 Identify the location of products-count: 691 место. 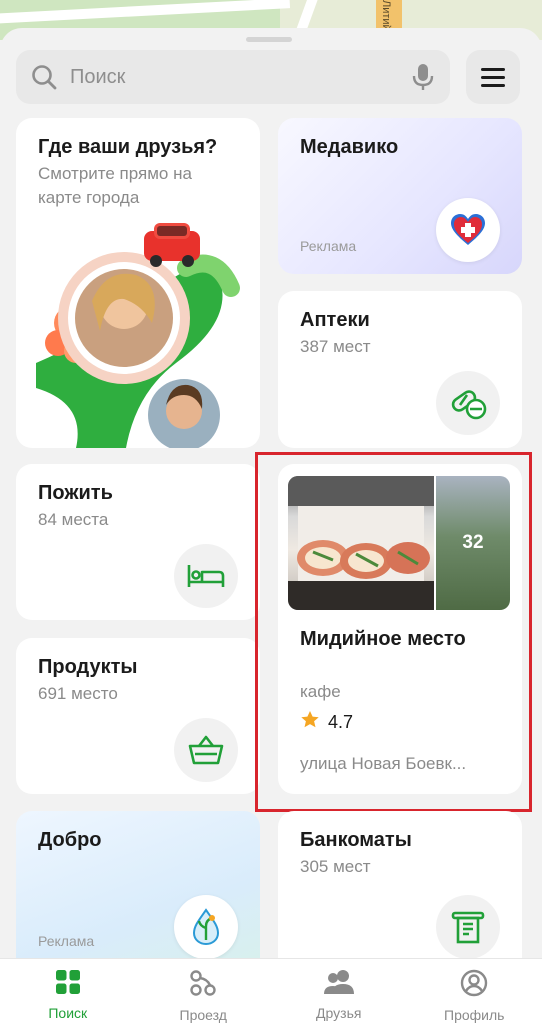
(78, 693).